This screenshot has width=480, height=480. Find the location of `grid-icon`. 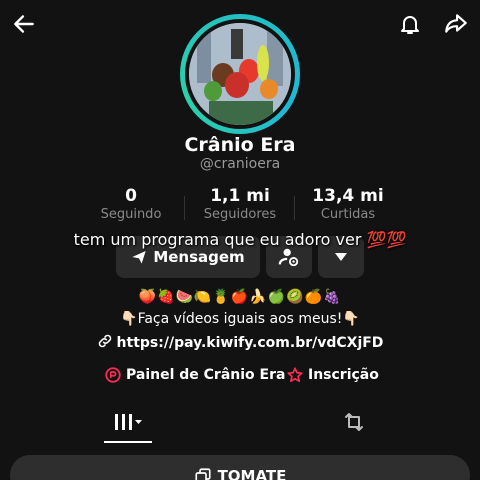

grid-icon is located at coordinates (128, 422).